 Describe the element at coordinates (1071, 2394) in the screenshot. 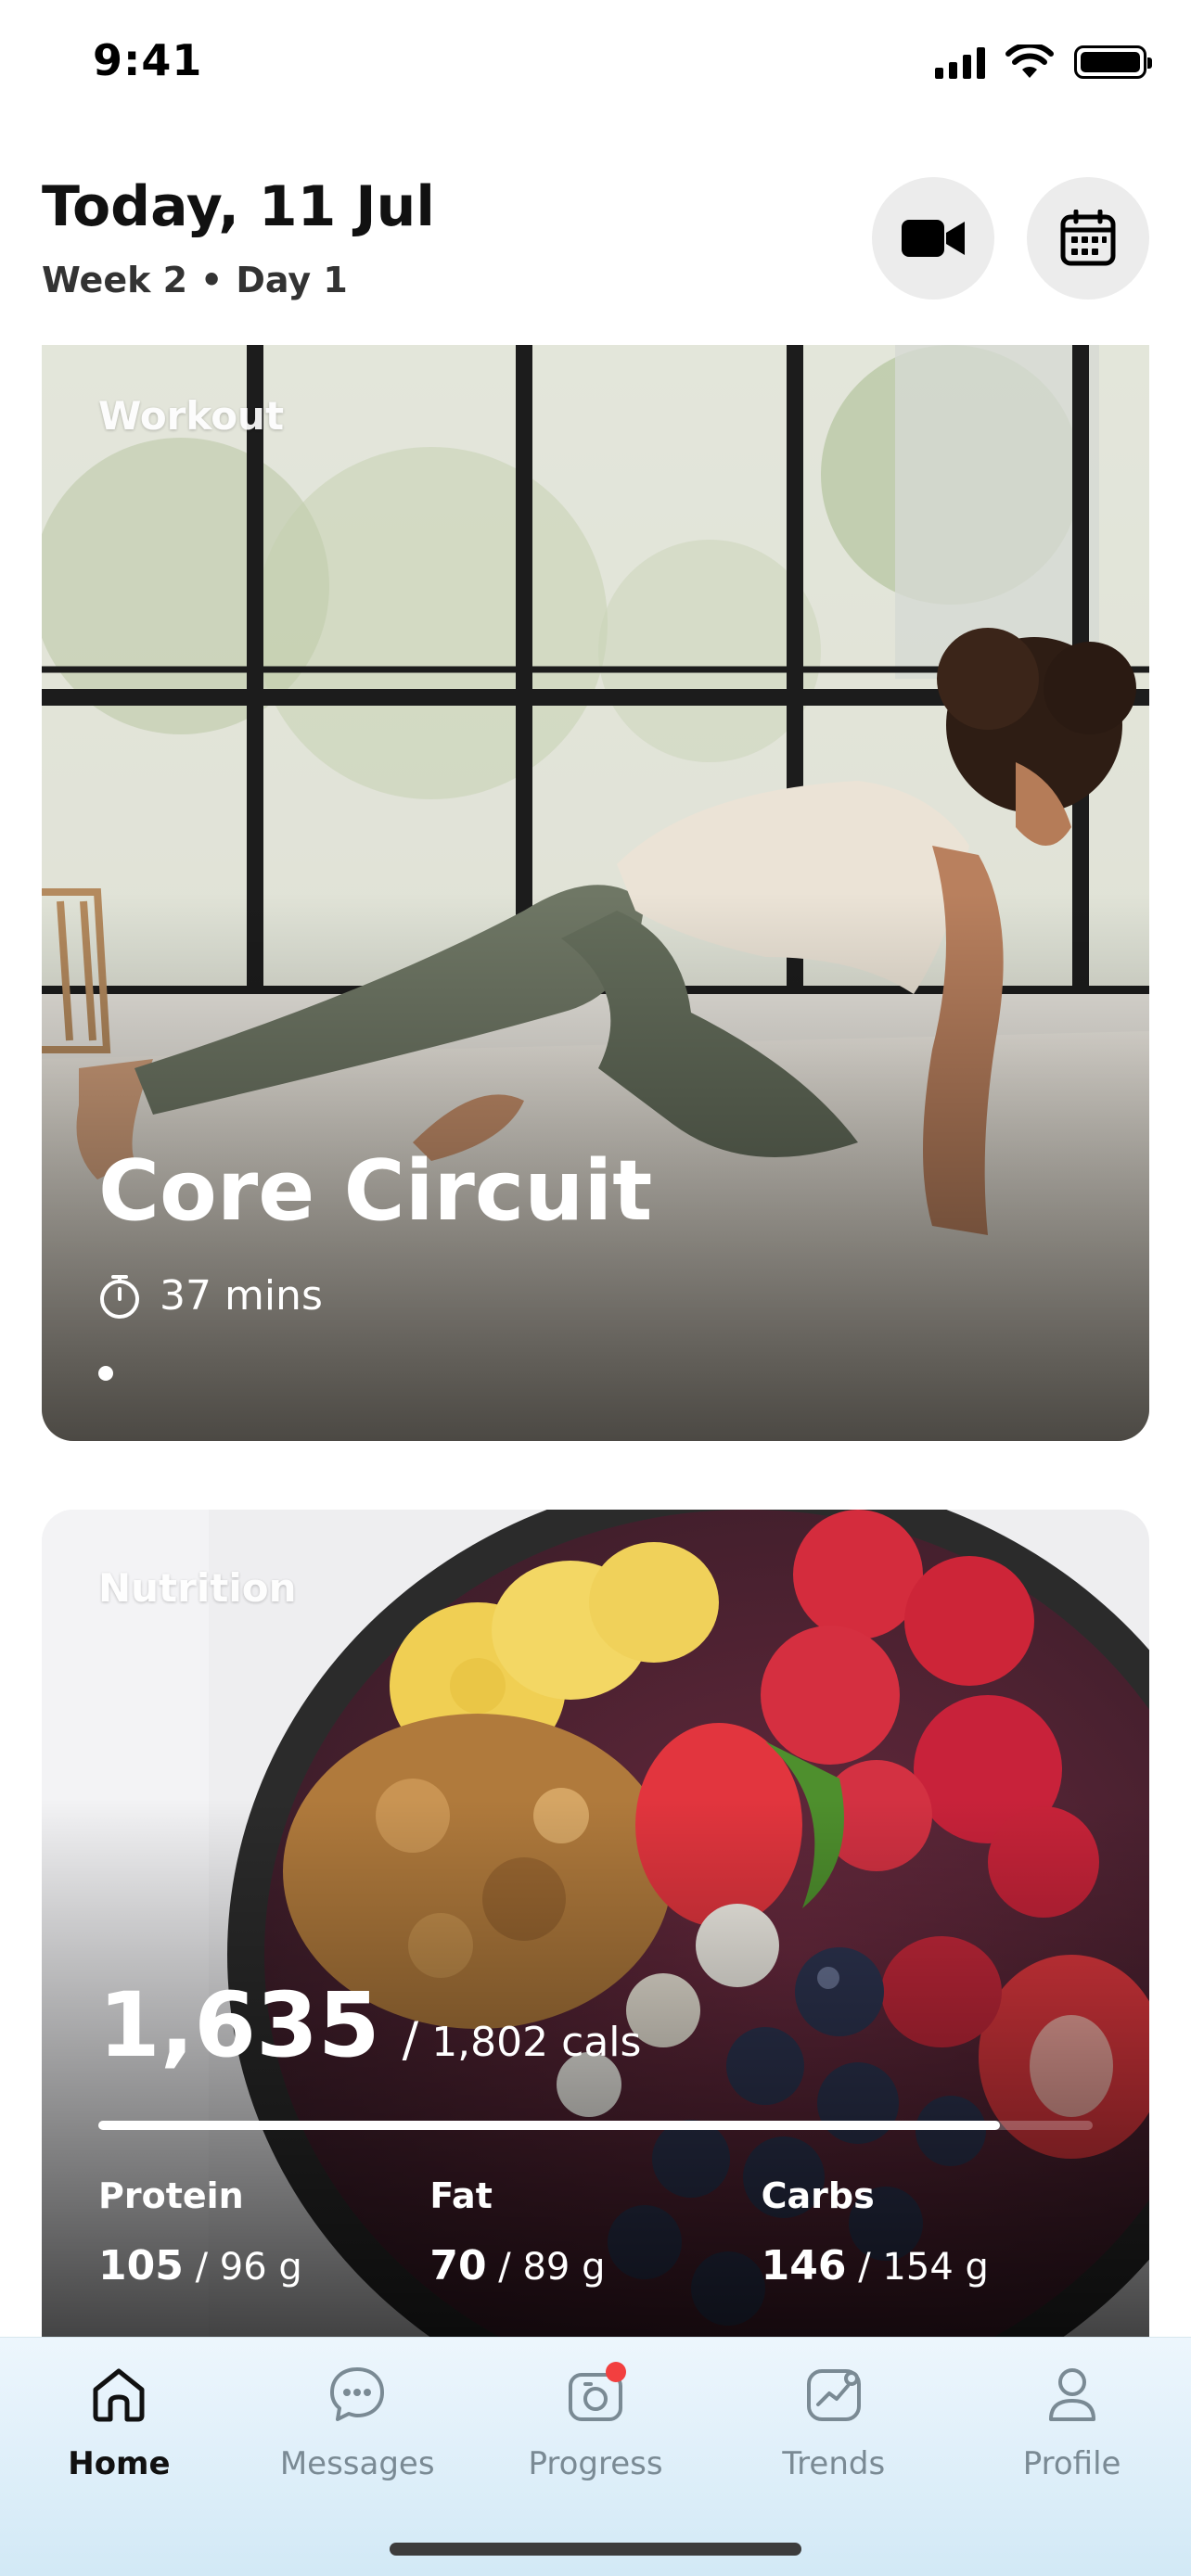

I see `profile-icon` at that location.